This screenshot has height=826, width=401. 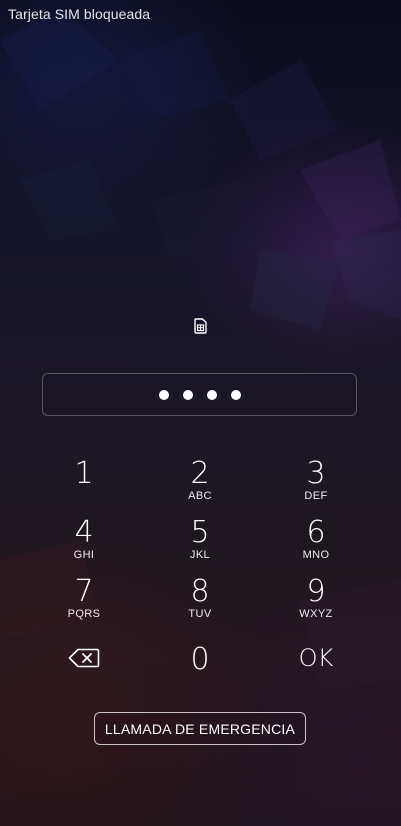 I want to click on key-digit: 5, so click(x=200, y=532).